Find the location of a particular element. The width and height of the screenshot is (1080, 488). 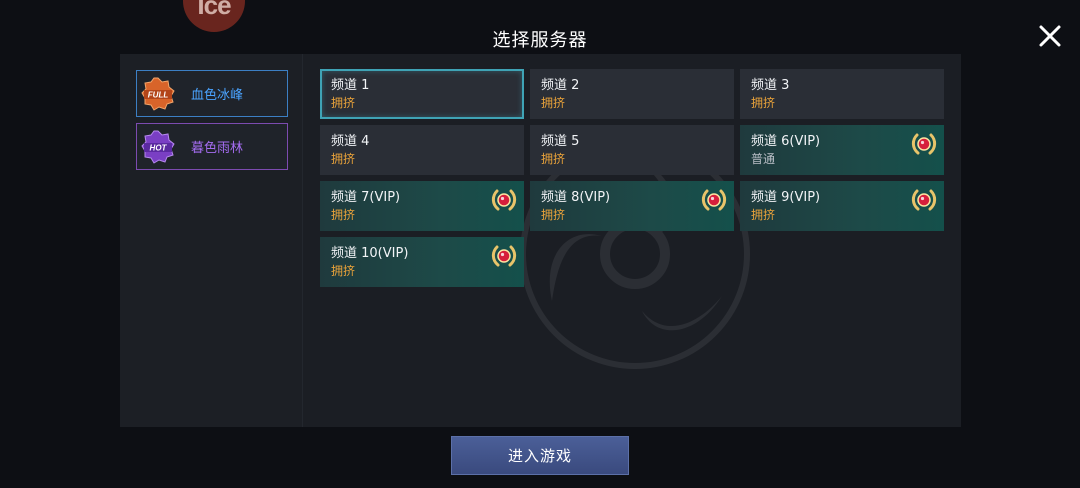

channel-8-vip: 频道 8(VIP) 拥挤 is located at coordinates (632, 206).